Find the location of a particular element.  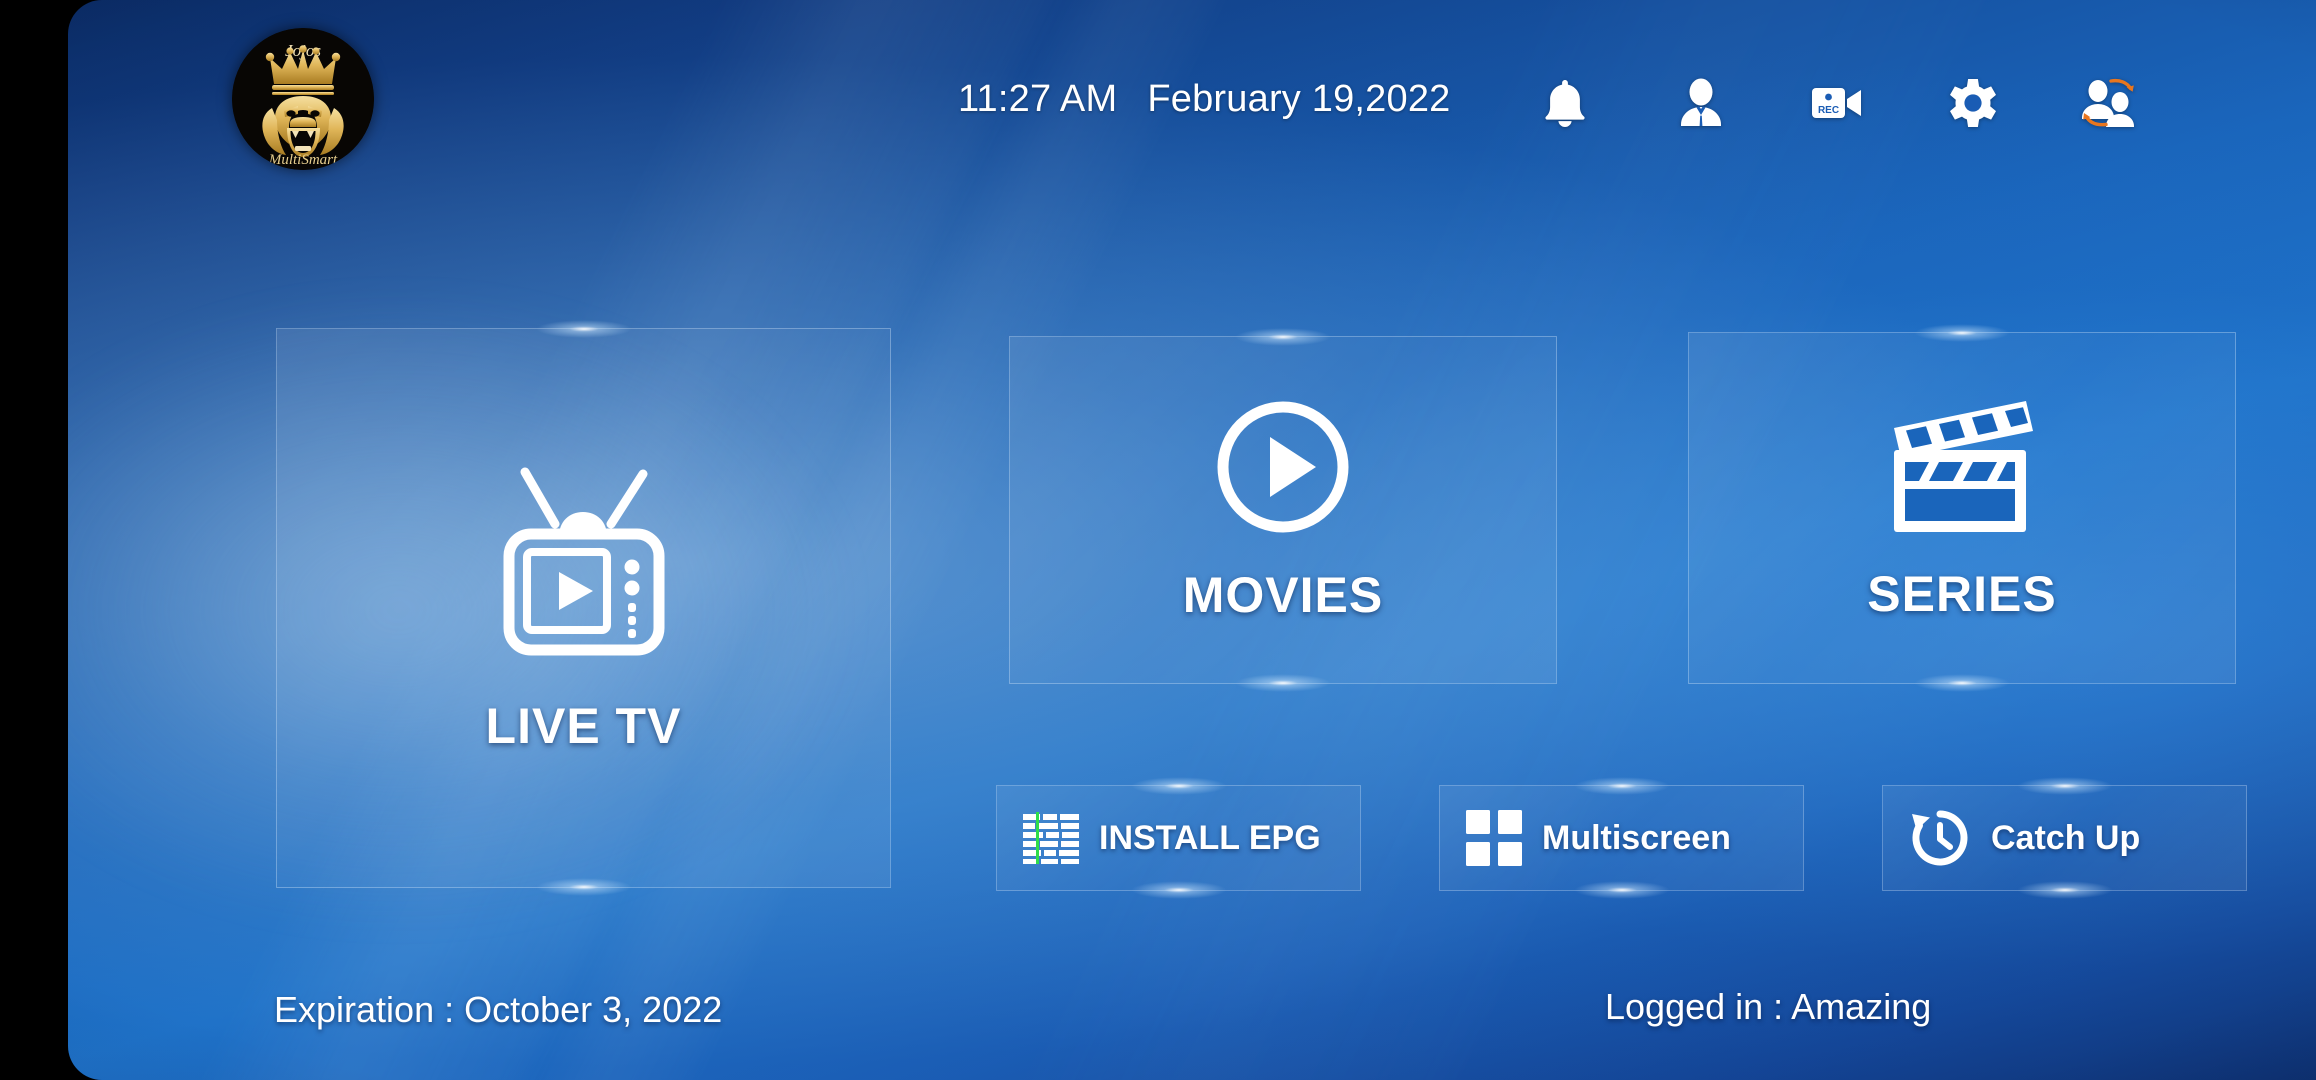

tile-live-tv: LIVE TV is located at coordinates (583, 608).